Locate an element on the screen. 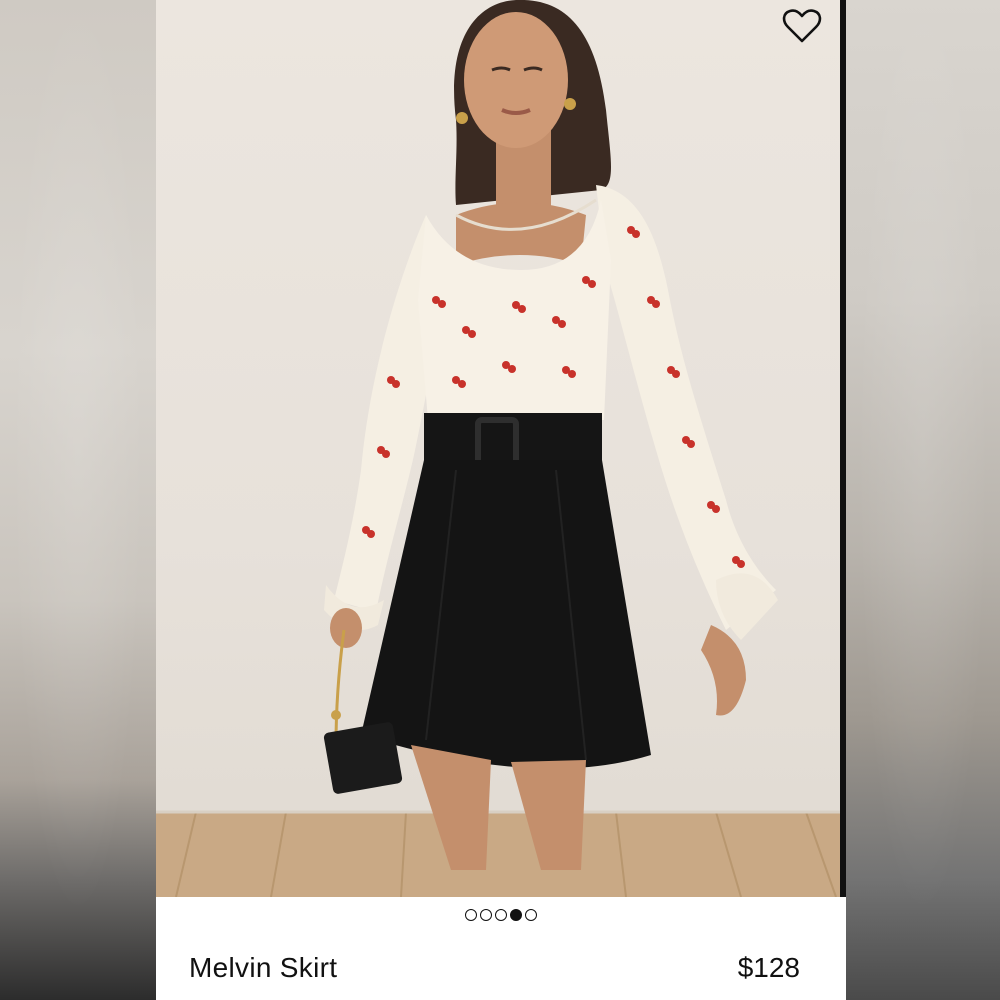  heart-icon is located at coordinates (802, 26).